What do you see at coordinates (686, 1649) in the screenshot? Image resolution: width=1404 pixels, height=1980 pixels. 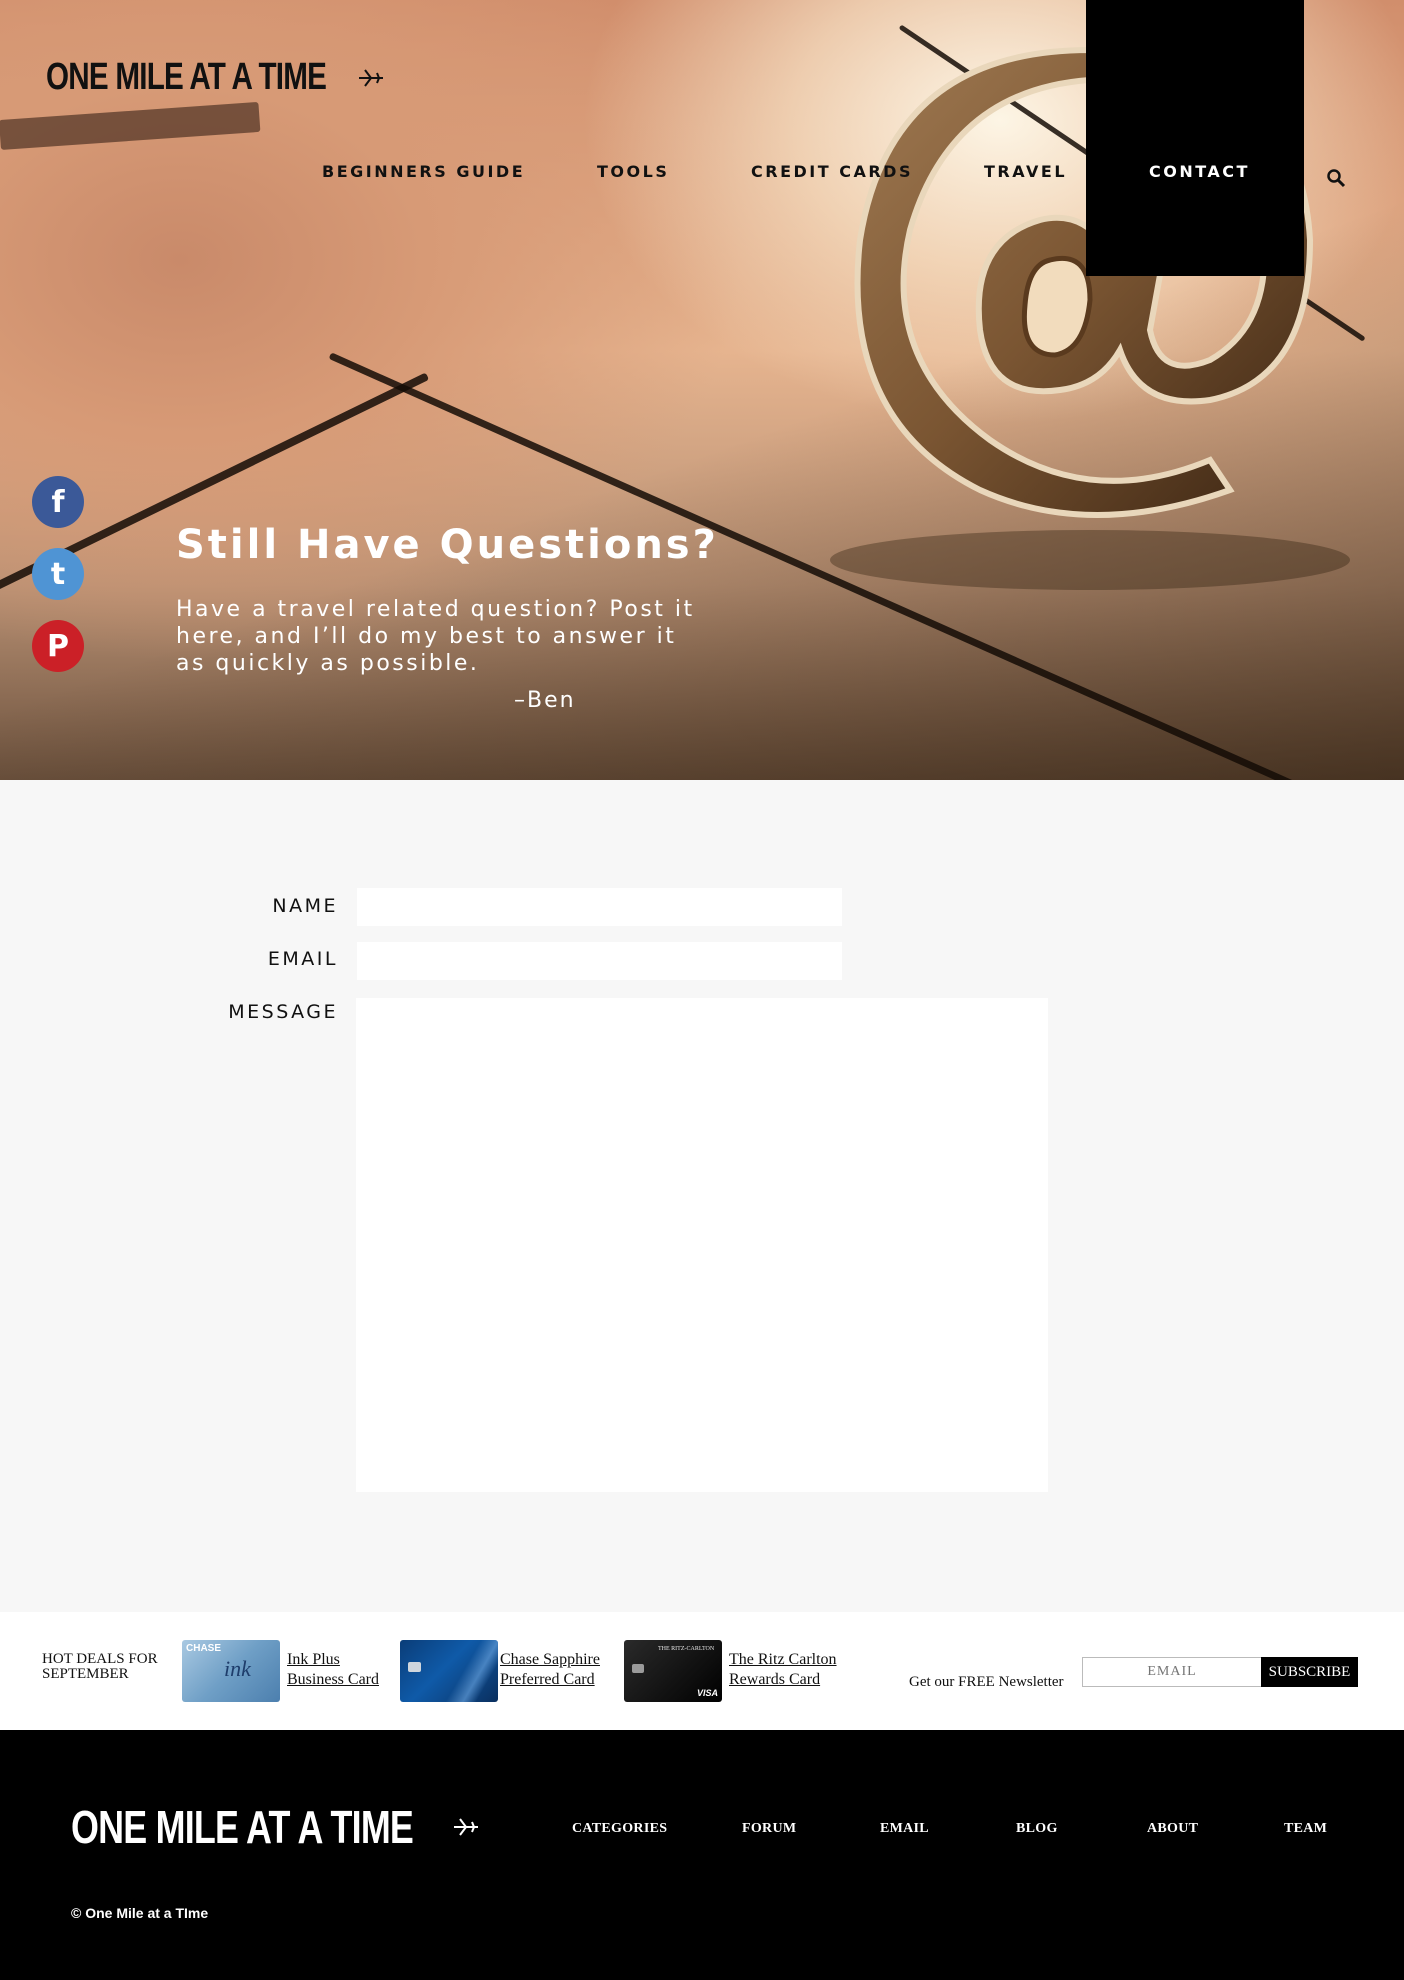 I see `card-brand-text: THE RITZ-CARLTON` at bounding box center [686, 1649].